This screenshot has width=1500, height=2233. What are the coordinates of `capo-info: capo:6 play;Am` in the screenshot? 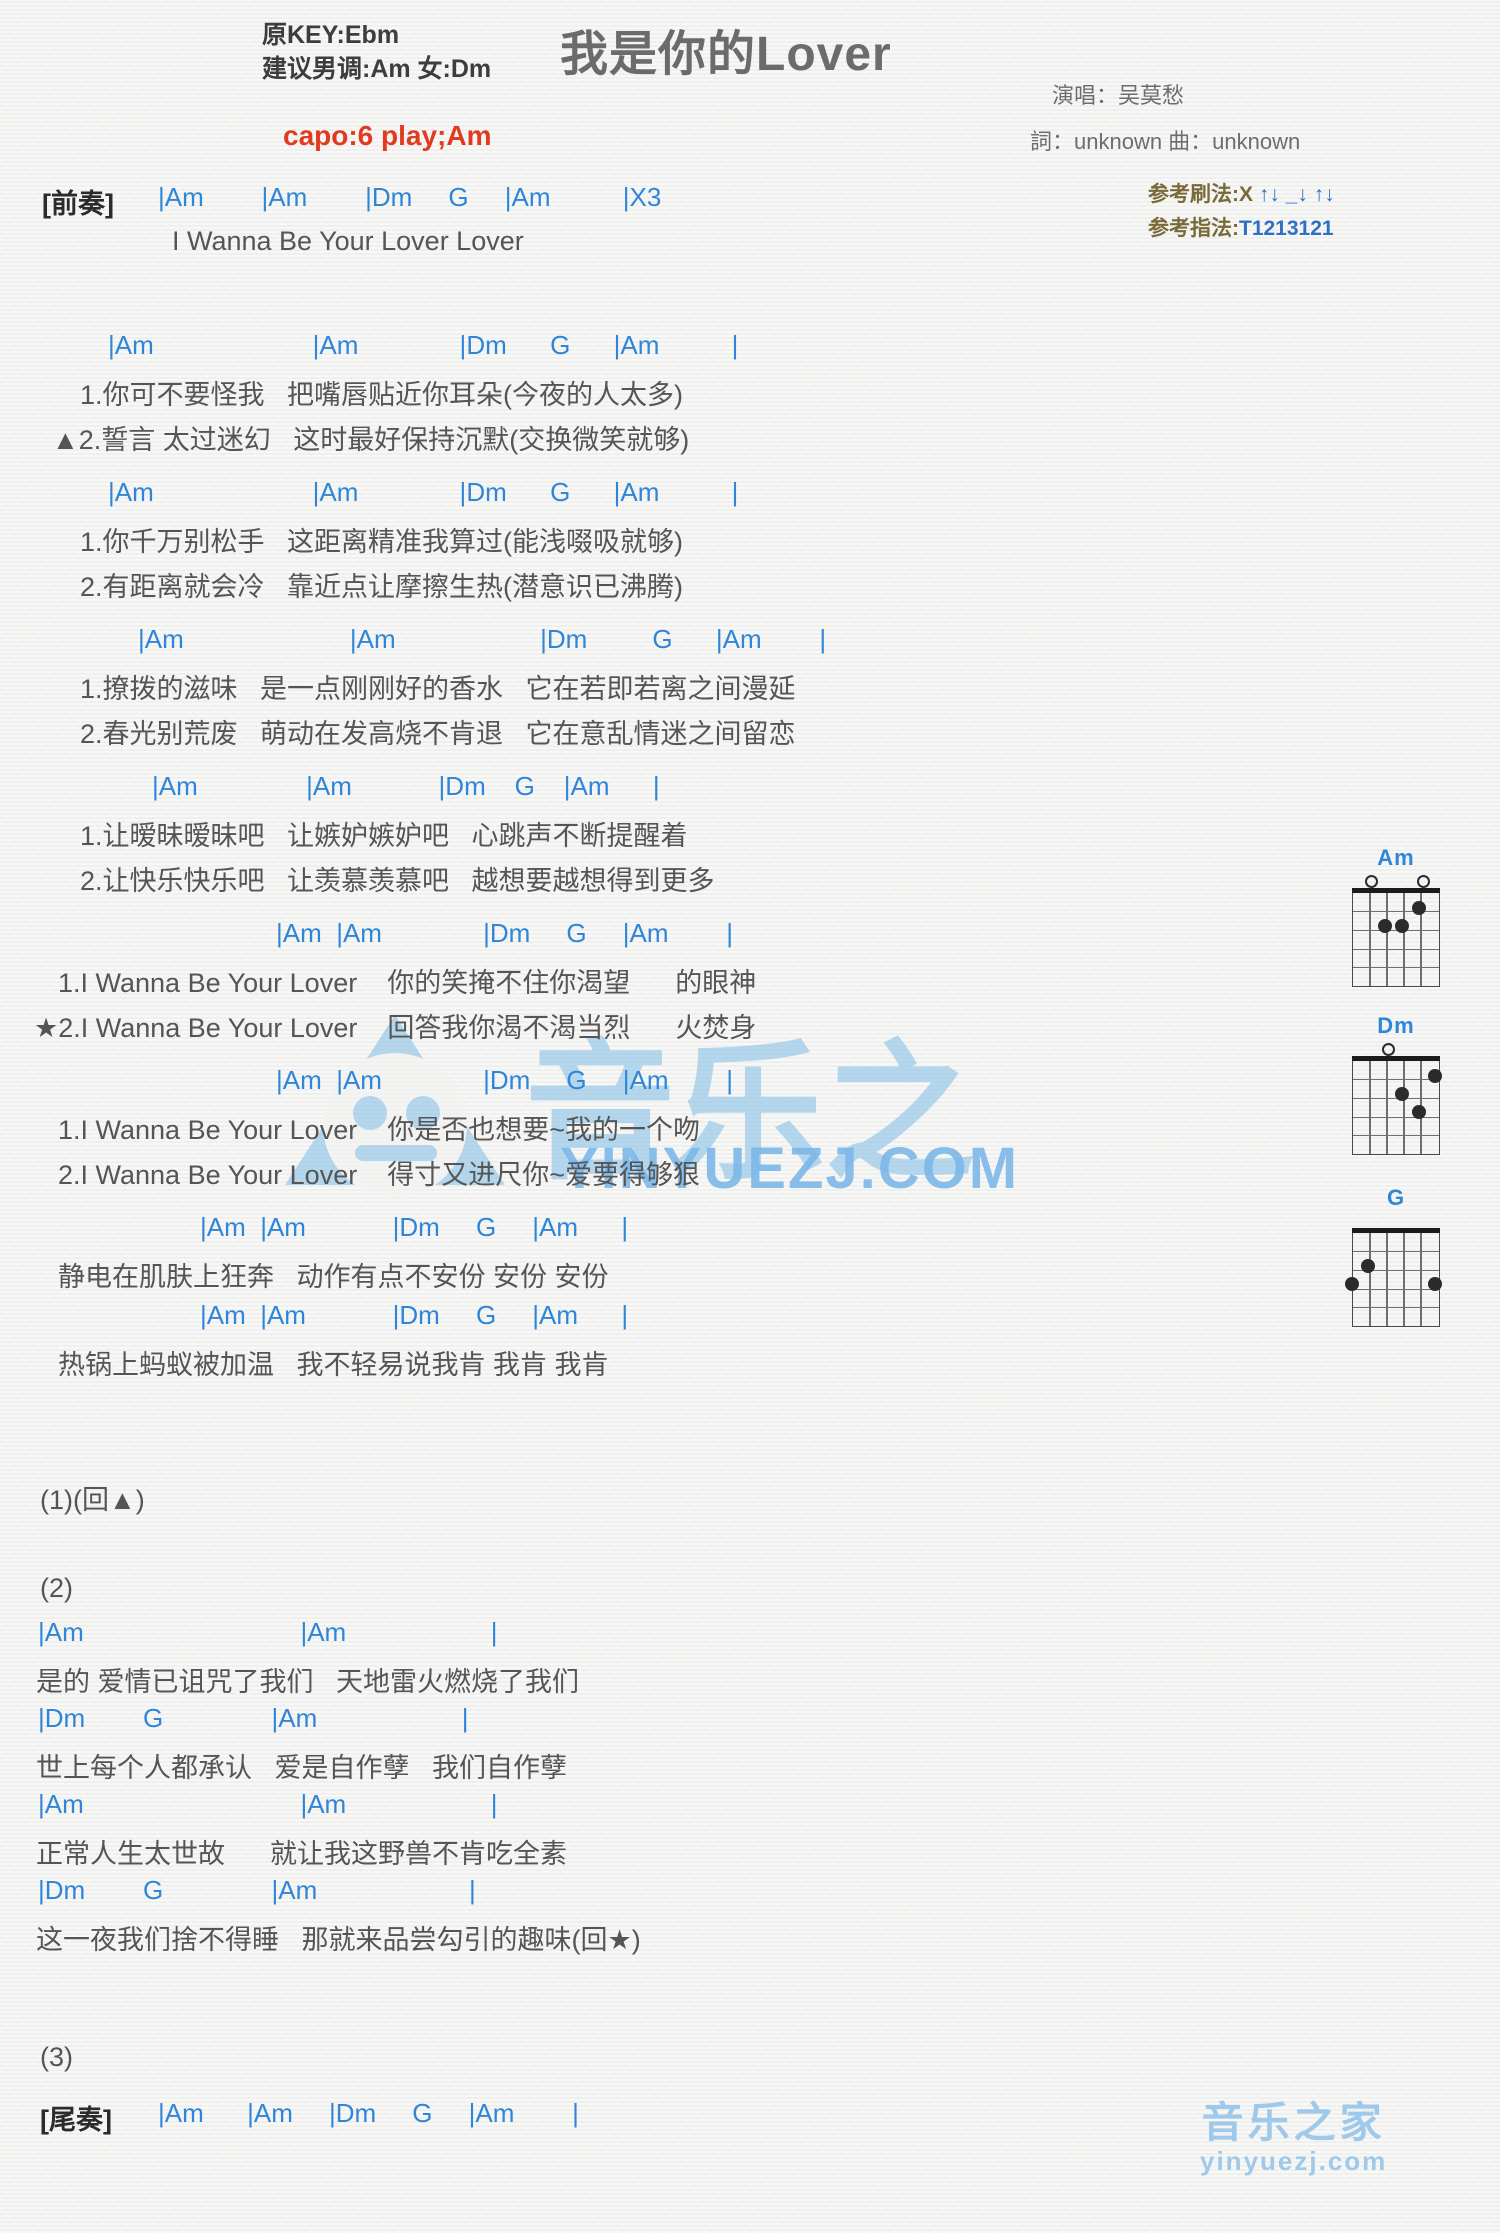 It's located at (387, 135).